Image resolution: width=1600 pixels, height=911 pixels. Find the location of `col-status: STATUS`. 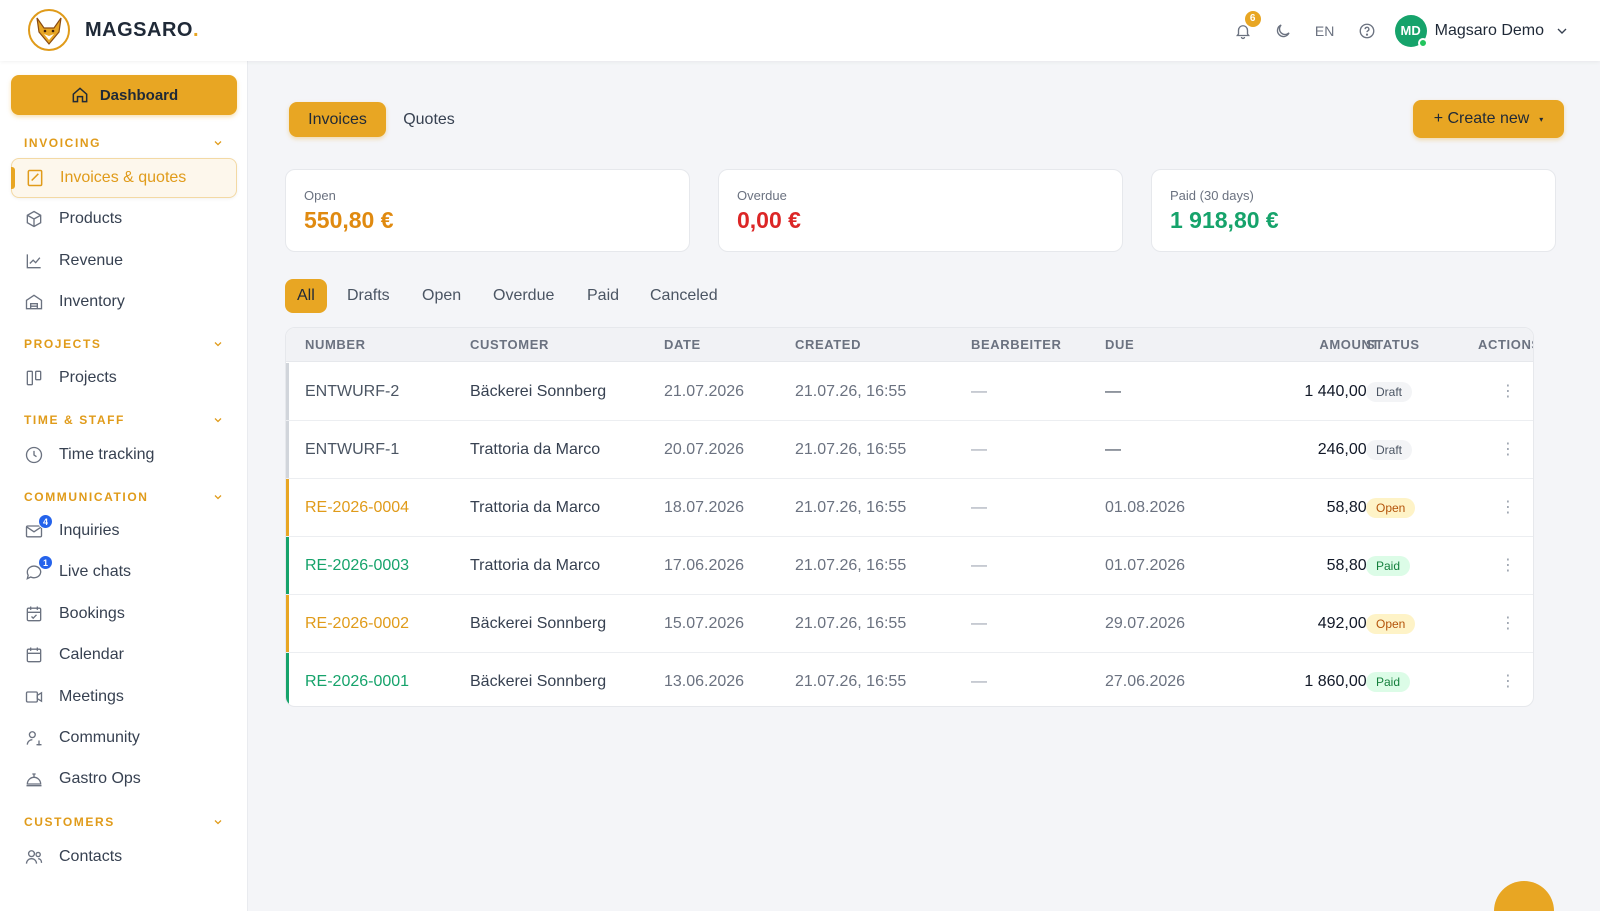

col-status: STATUS is located at coordinates (1393, 345).